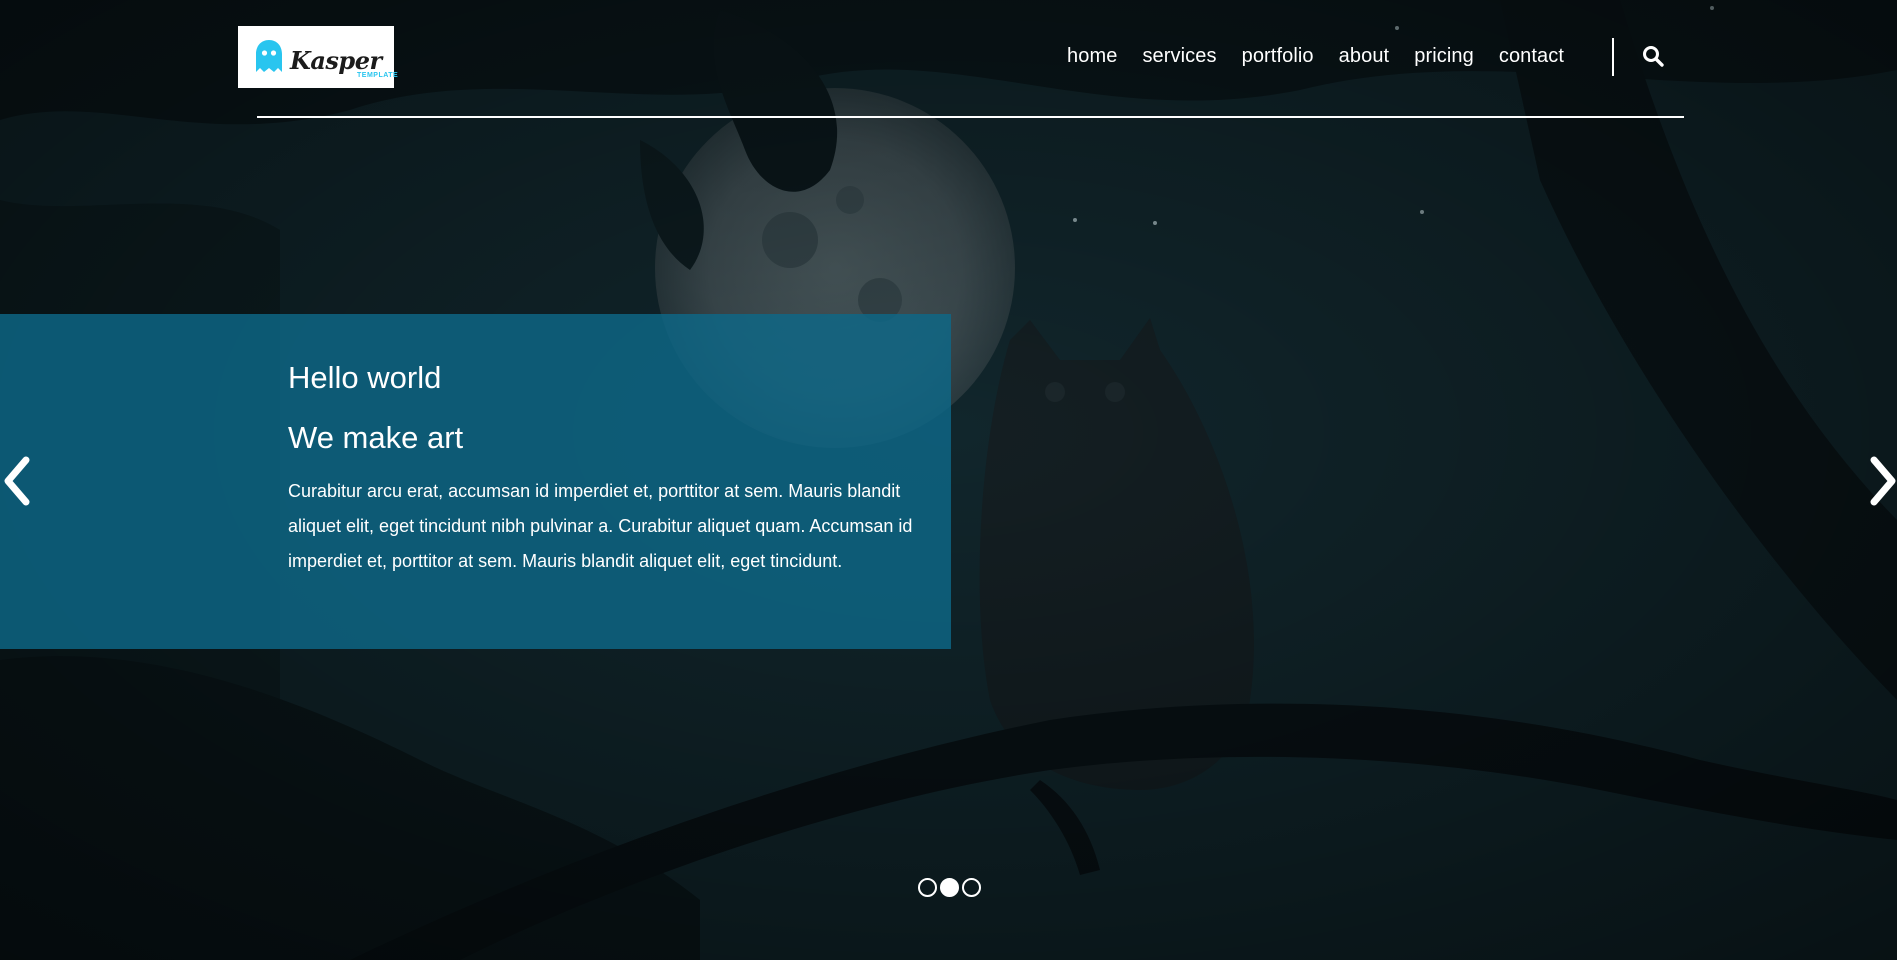 The width and height of the screenshot is (1897, 960). I want to click on slider-prev-button, so click(18, 481).